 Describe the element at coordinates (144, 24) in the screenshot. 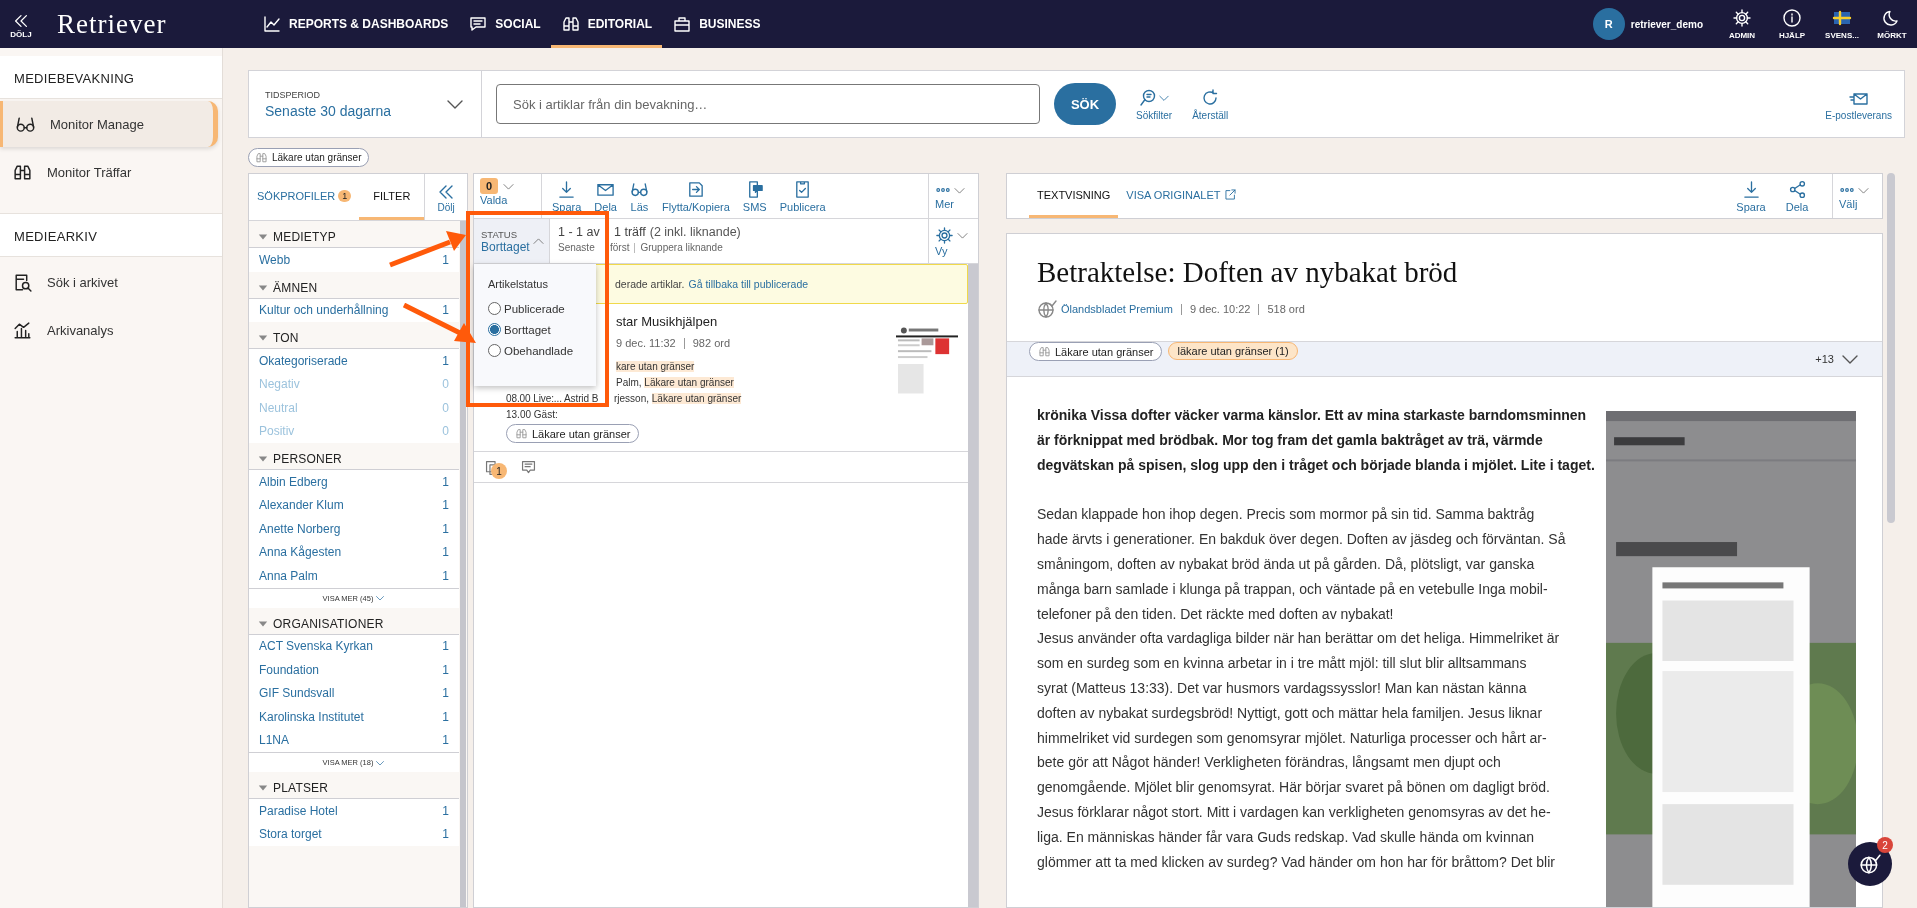

I see `logo: Retriever` at that location.